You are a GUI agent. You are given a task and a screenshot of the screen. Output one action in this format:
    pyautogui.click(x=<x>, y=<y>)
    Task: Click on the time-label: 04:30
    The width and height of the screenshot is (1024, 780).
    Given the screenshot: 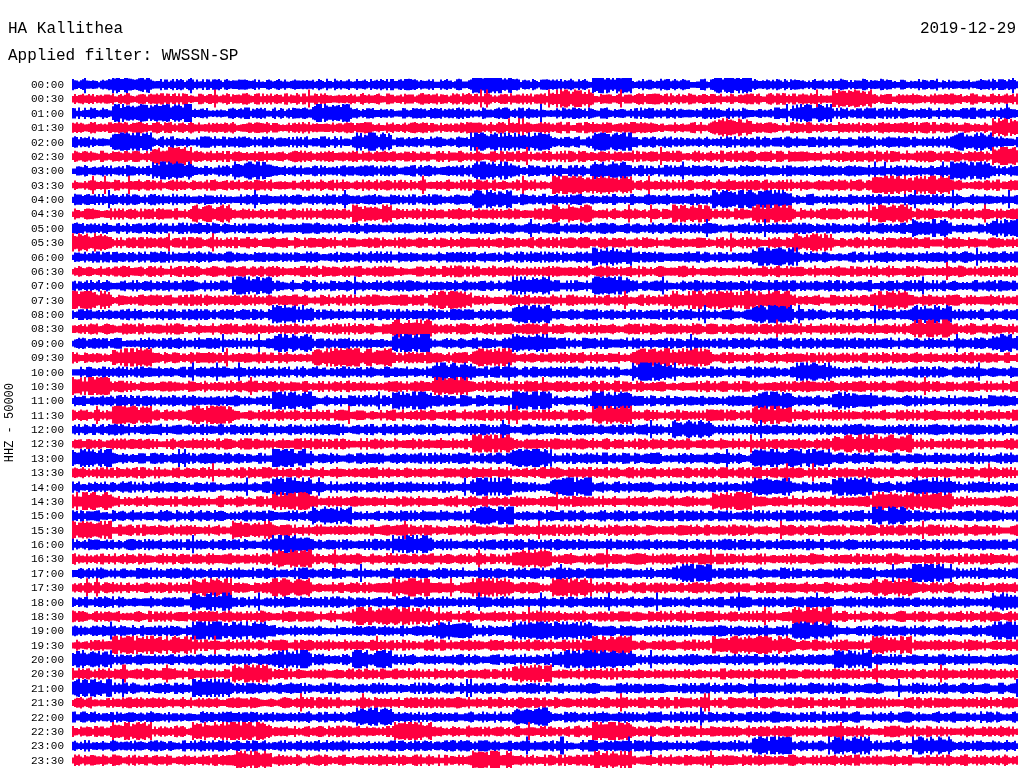 What is the action you would take?
    pyautogui.click(x=47, y=214)
    